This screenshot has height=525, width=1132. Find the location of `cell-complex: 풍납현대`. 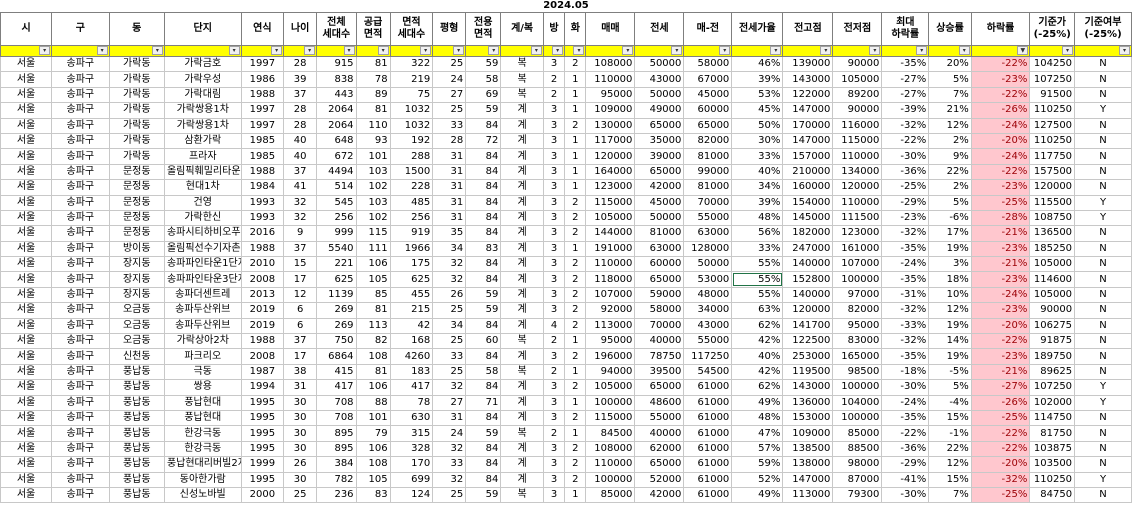

cell-complex: 풍납현대 is located at coordinates (202, 418).